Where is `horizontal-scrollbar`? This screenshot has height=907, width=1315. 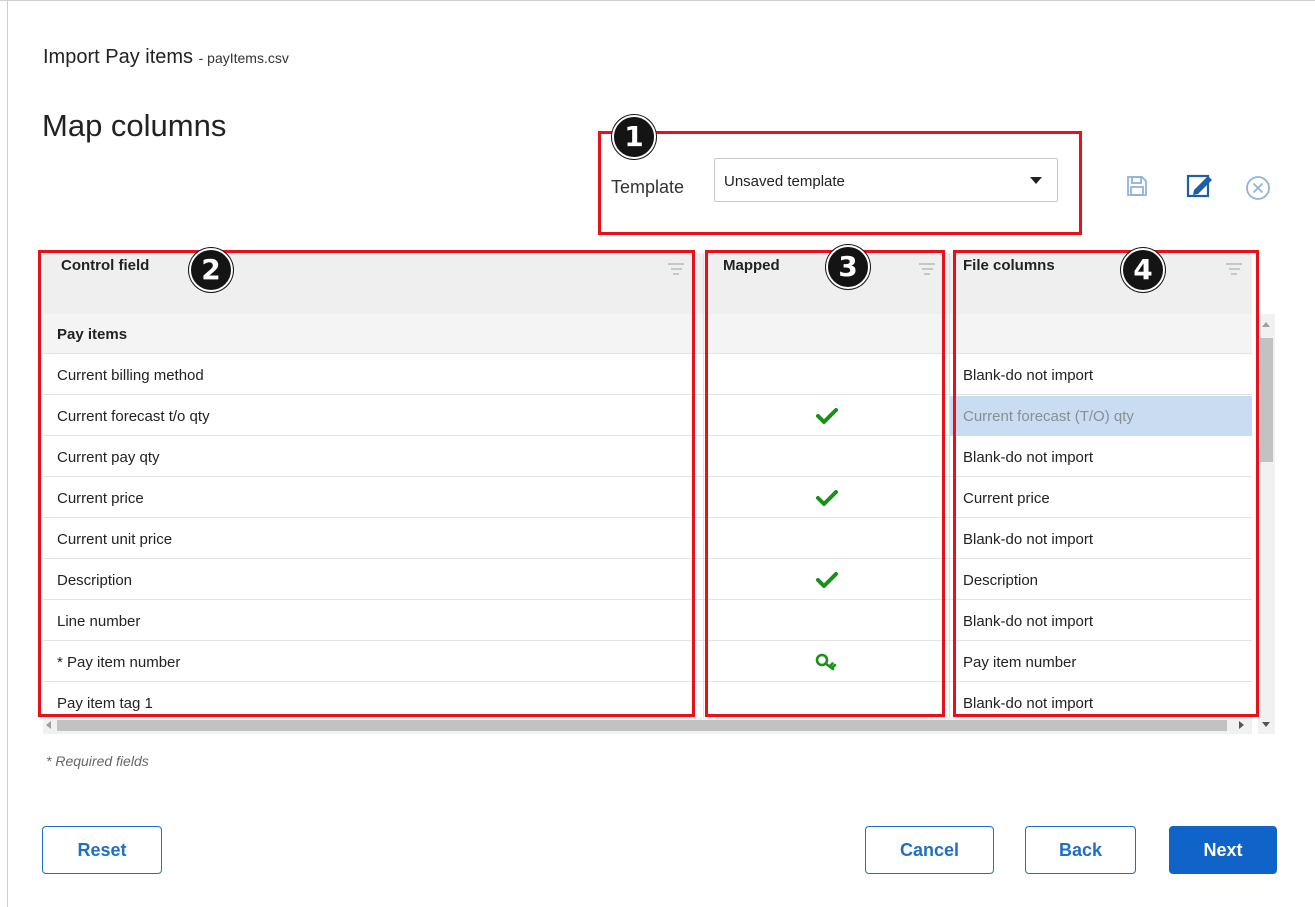 horizontal-scrollbar is located at coordinates (647, 725).